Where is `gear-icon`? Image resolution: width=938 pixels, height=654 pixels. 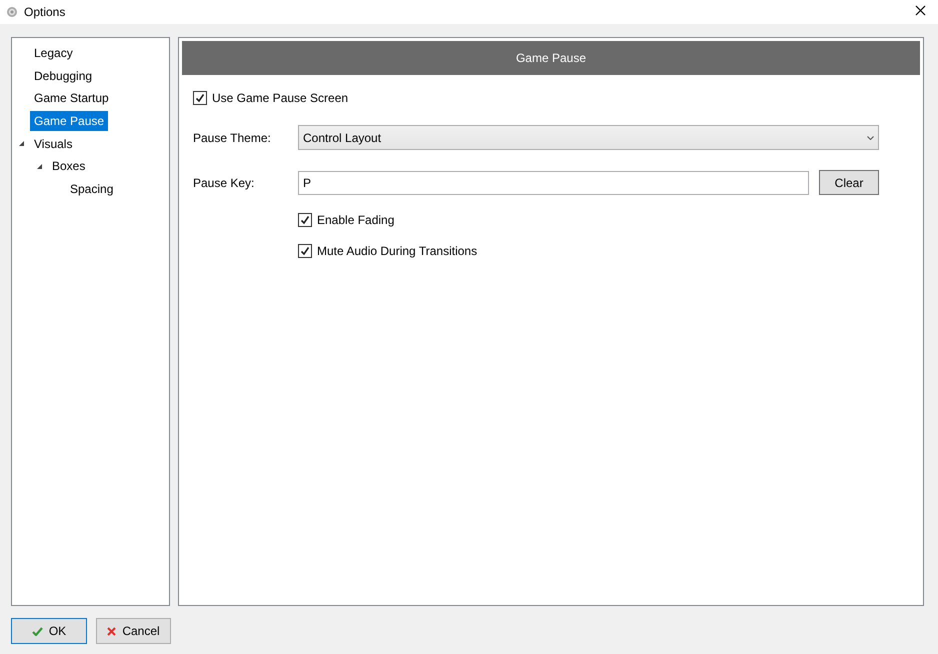 gear-icon is located at coordinates (12, 12).